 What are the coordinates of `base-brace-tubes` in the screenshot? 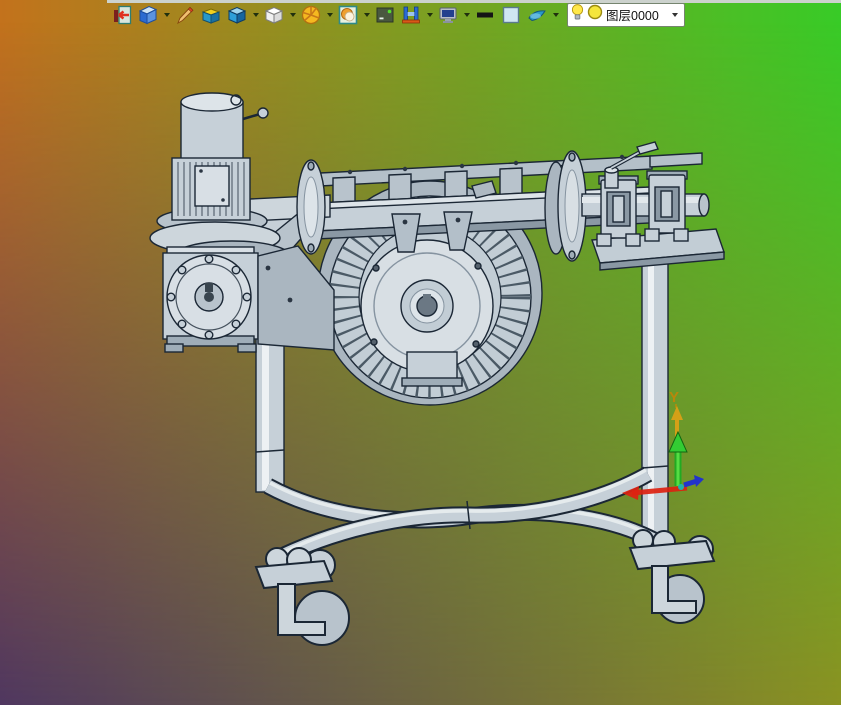 It's located at (460, 515).